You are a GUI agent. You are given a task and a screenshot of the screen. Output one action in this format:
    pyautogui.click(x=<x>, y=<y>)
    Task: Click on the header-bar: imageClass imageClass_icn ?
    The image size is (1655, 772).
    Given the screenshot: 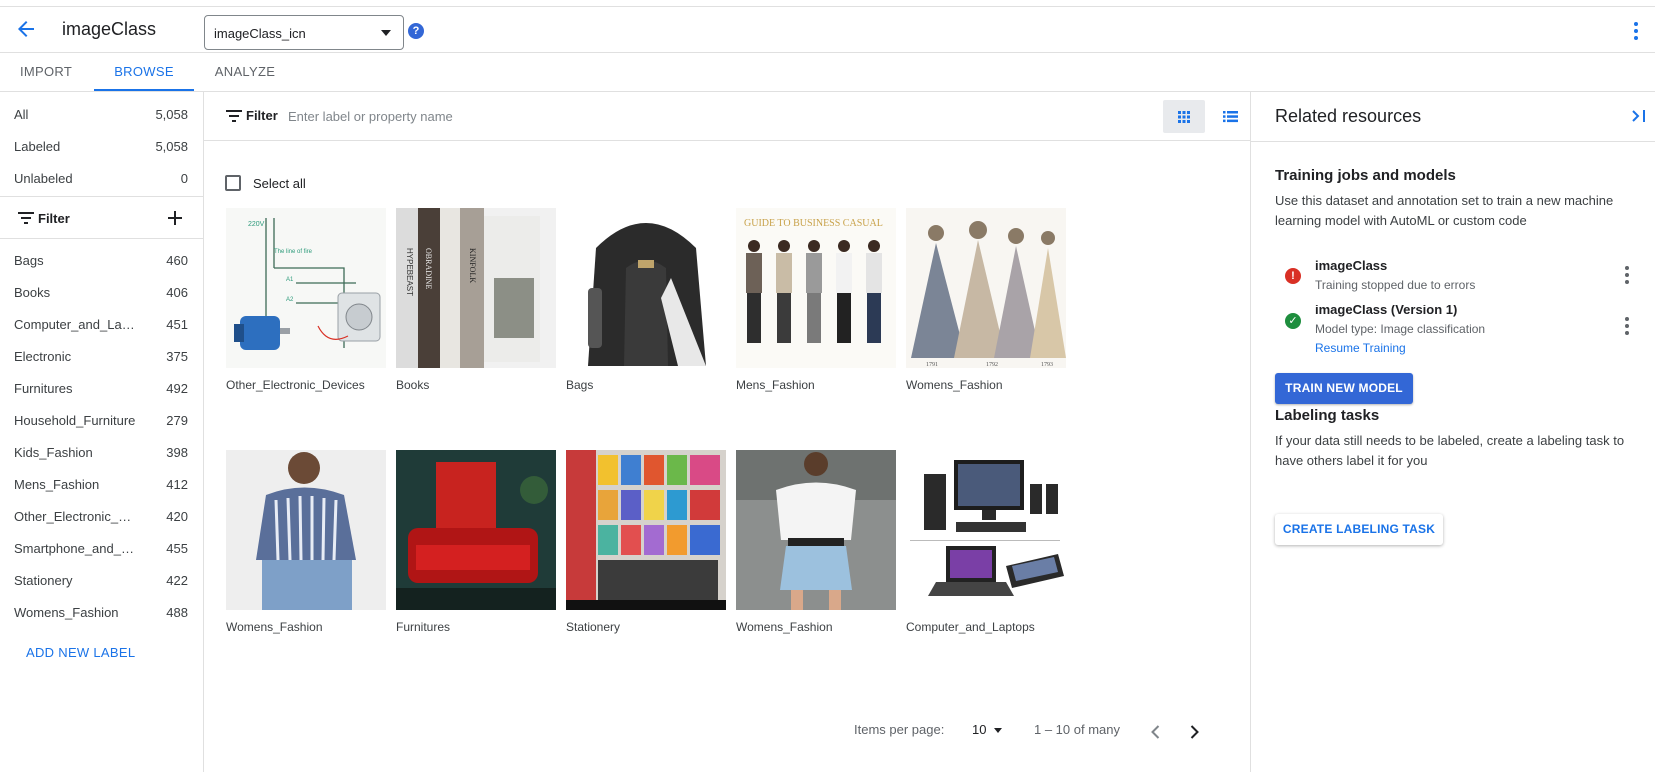 What is the action you would take?
    pyautogui.click(x=827, y=30)
    